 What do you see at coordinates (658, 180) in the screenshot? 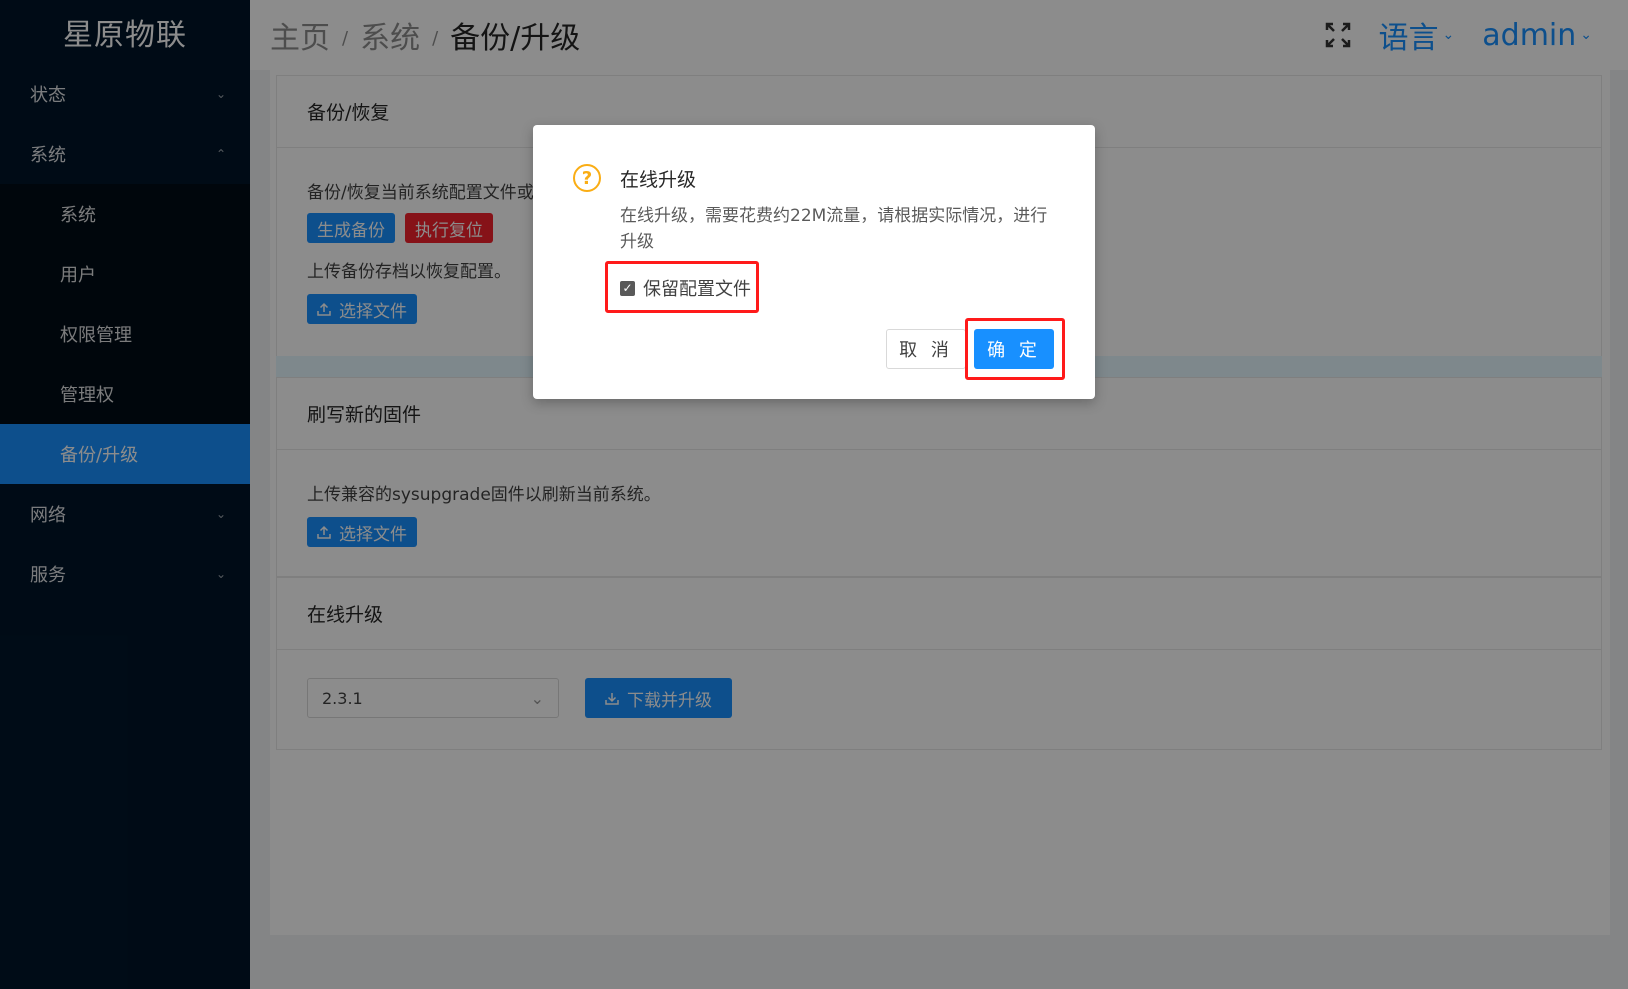
I see `dialog-title: 在线升级` at bounding box center [658, 180].